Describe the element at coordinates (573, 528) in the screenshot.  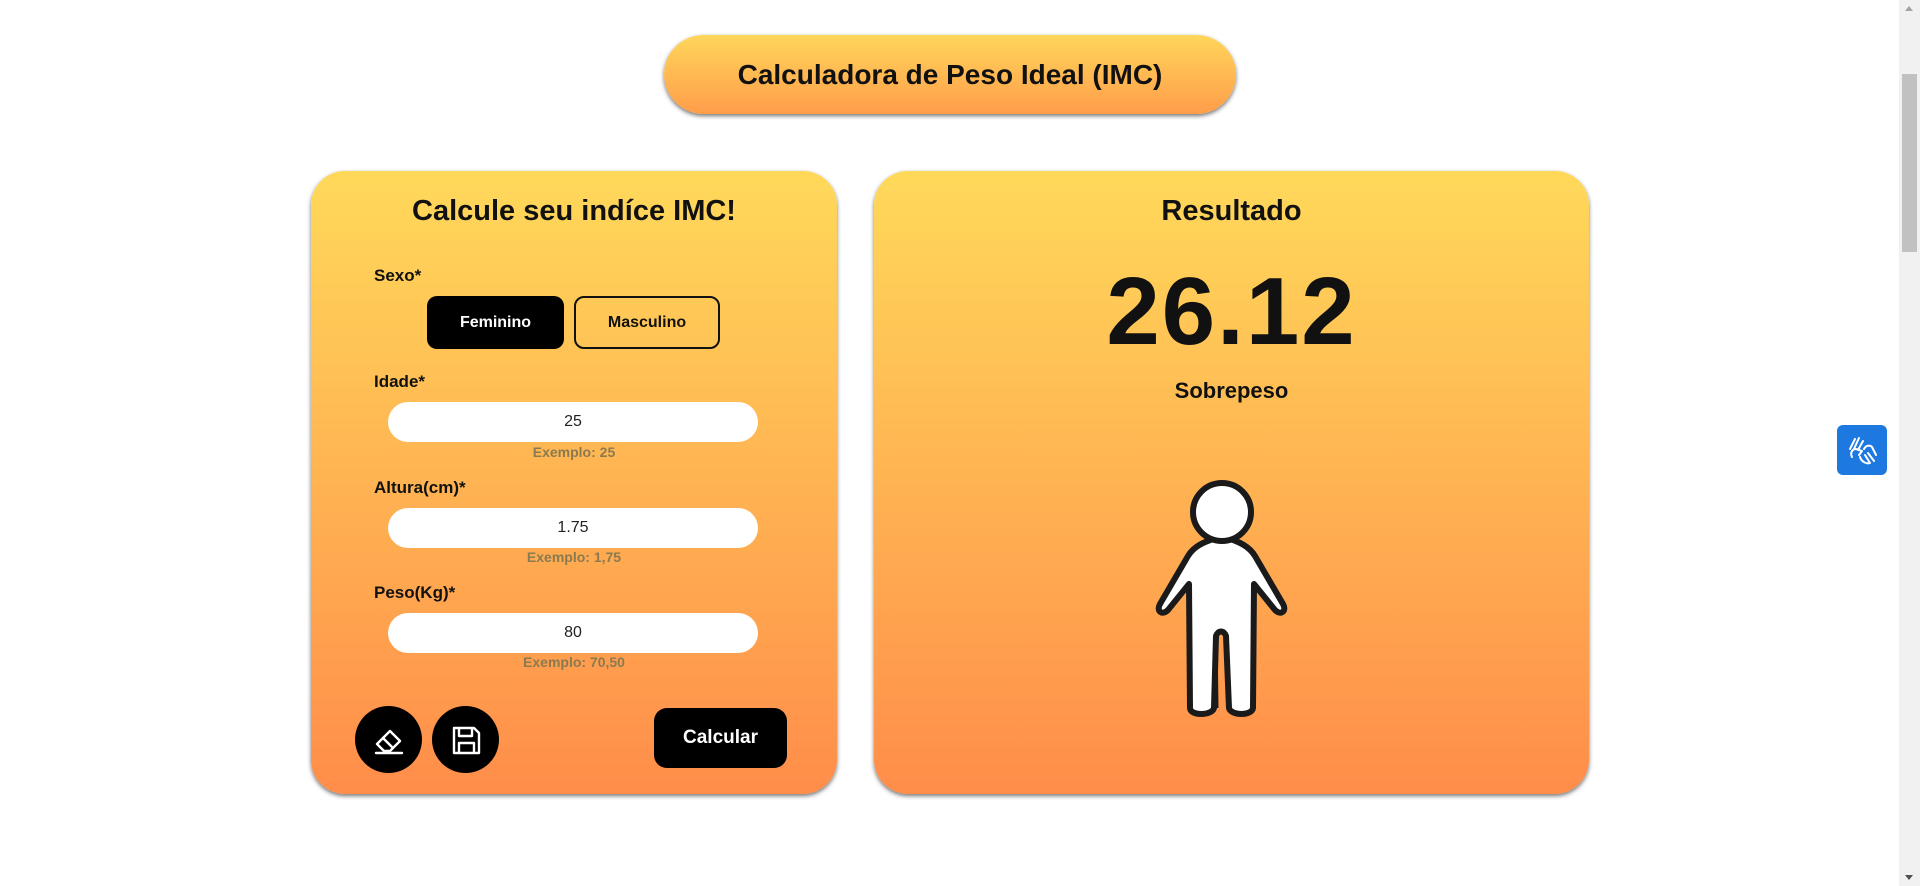
I see `height-input` at that location.